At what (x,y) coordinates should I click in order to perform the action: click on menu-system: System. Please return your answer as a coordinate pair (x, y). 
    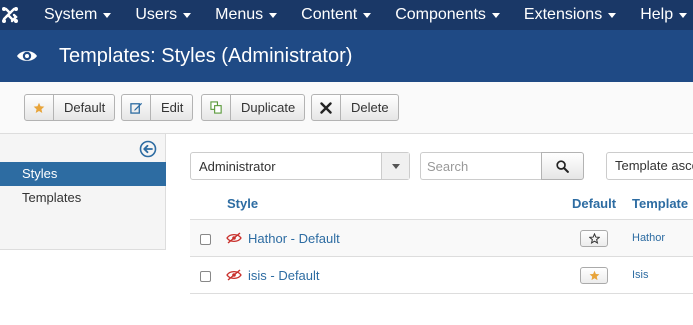
    Looking at the image, I should click on (82, 15).